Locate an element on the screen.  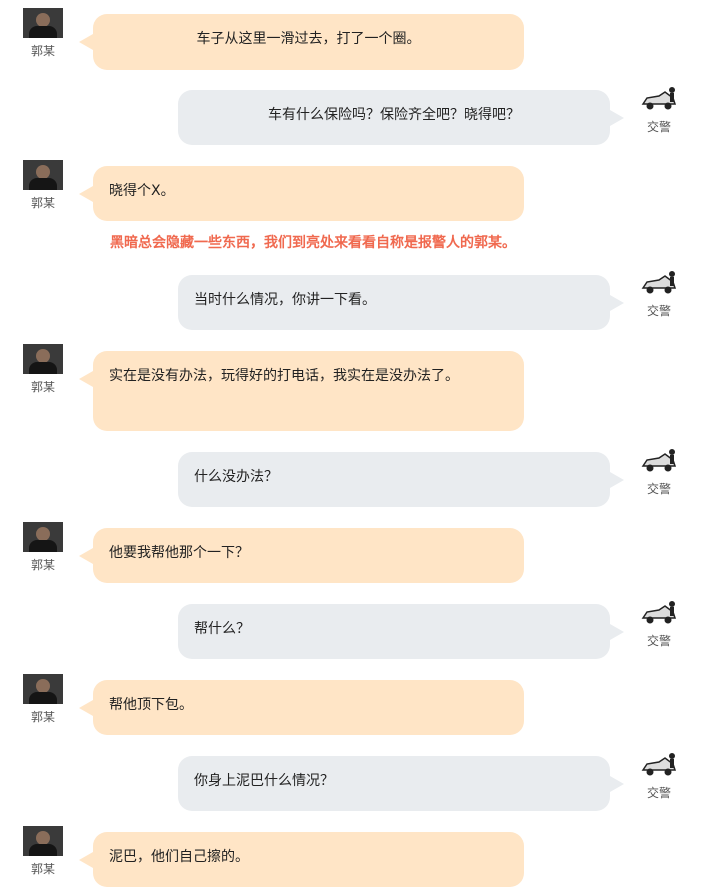
message-text: 晓得个X。 is located at coordinates (142, 191).